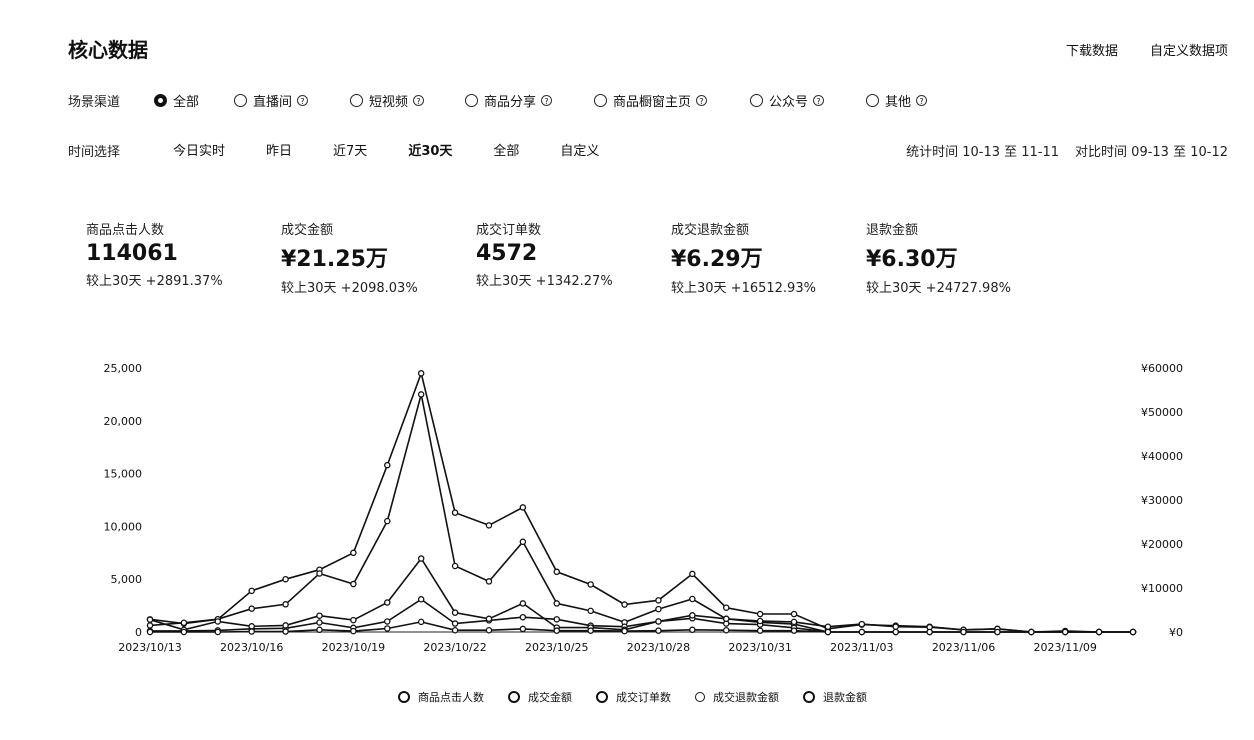 This screenshot has height=740, width=1254. I want to click on time-option: 全部, so click(506, 149).